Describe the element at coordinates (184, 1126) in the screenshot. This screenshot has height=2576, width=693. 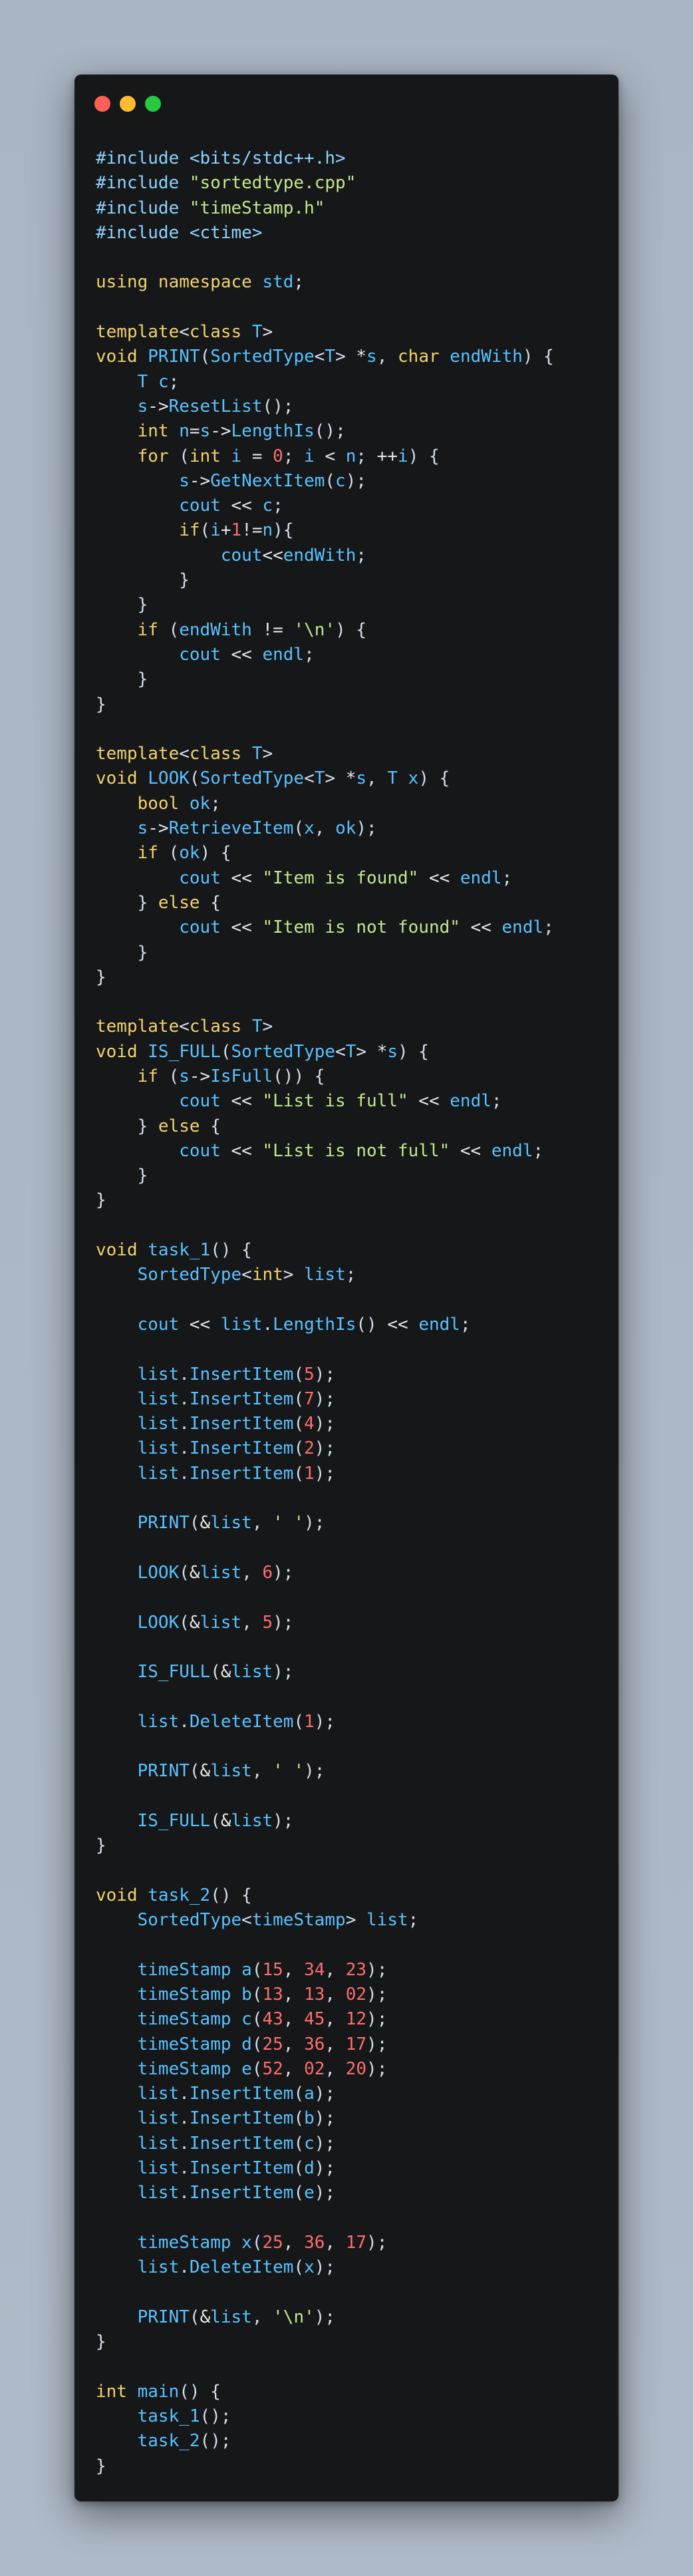
I see `code-token: else` at that location.